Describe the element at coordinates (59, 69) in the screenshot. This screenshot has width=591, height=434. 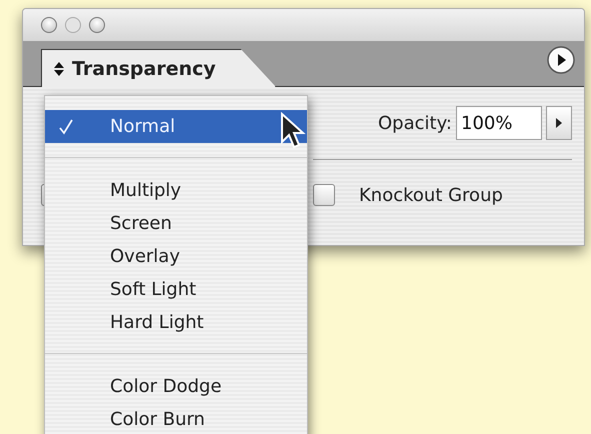
I see `up-down-arrows-icon` at that location.